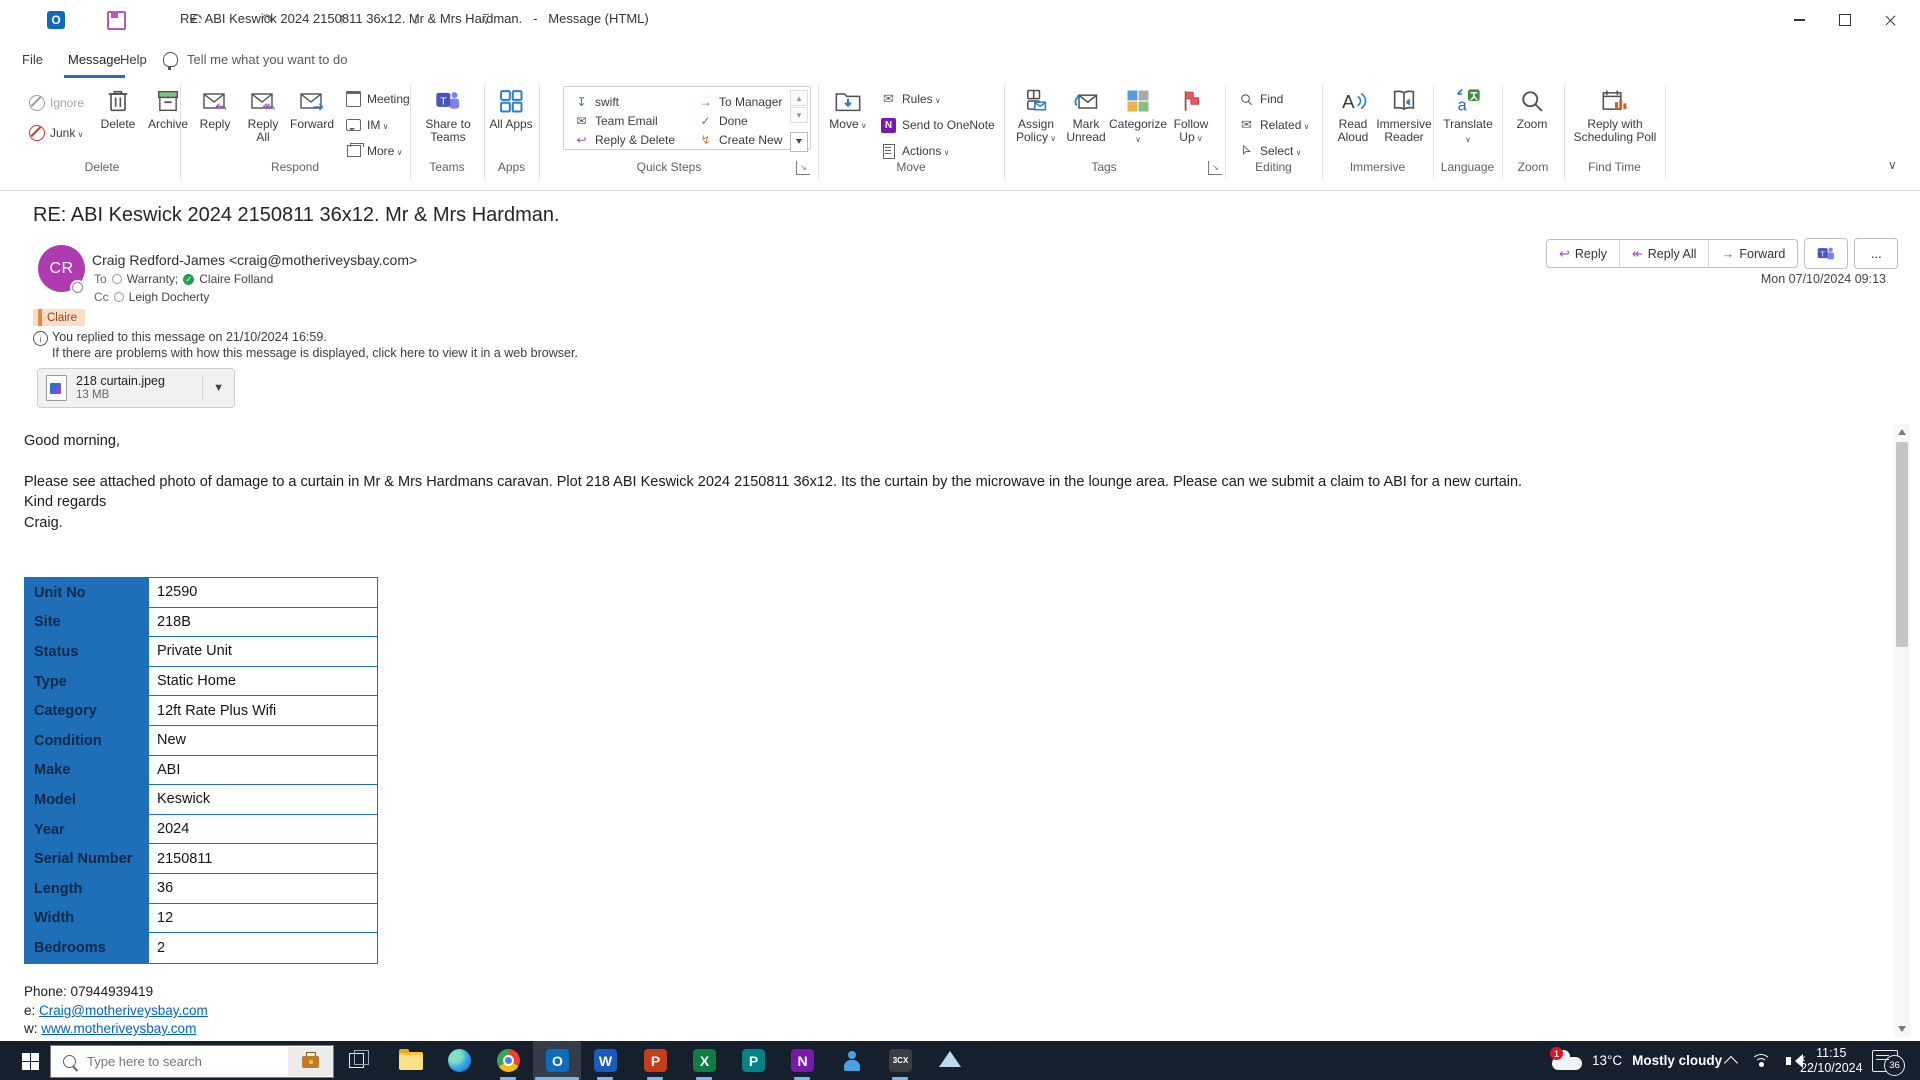 The image size is (1920, 1080). Describe the element at coordinates (557, 1060) in the screenshot. I see `outlook-app-icon: O` at that location.